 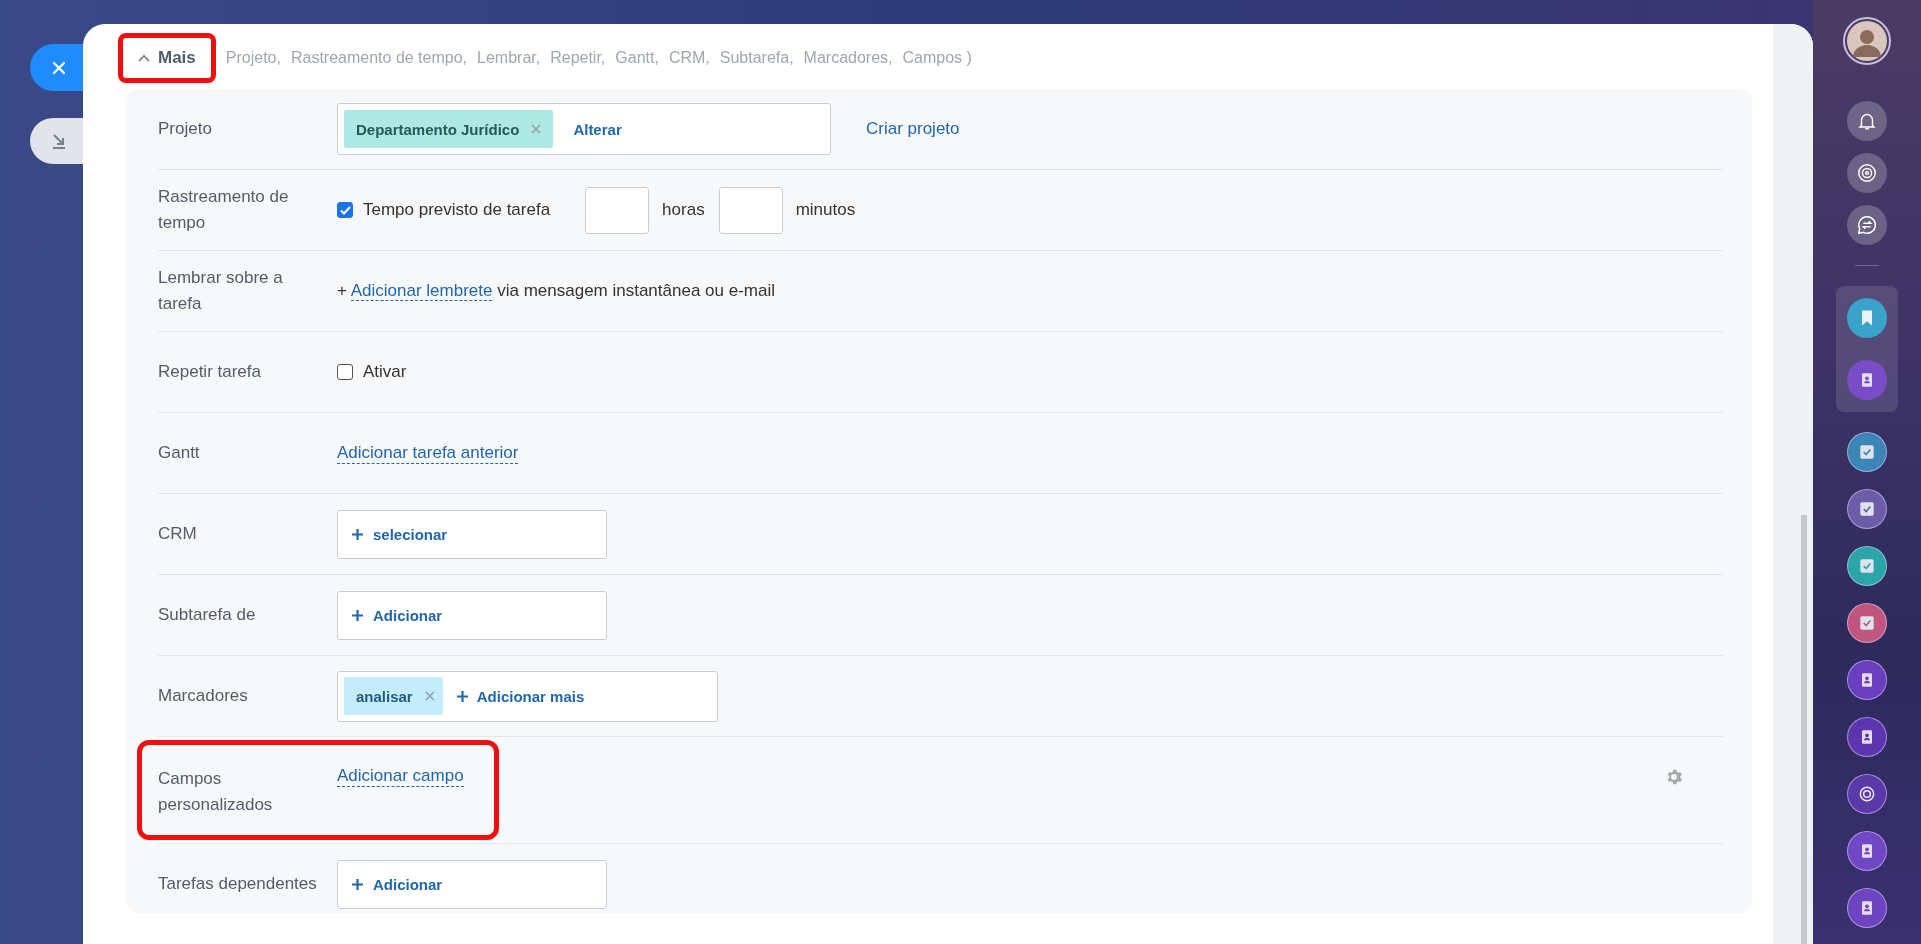 What do you see at coordinates (207, 615) in the screenshot?
I see `field-label: Subtarefa de` at bounding box center [207, 615].